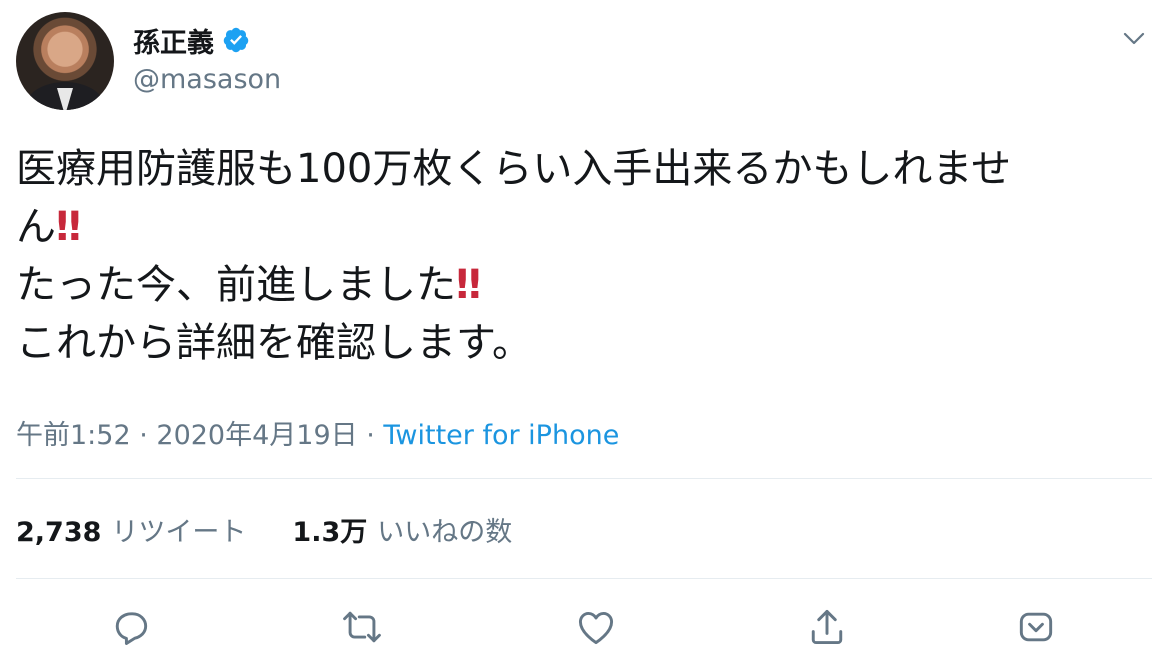  What do you see at coordinates (236, 285) in the screenshot?
I see `tweet-line-3: たった今、前進しました` at bounding box center [236, 285].